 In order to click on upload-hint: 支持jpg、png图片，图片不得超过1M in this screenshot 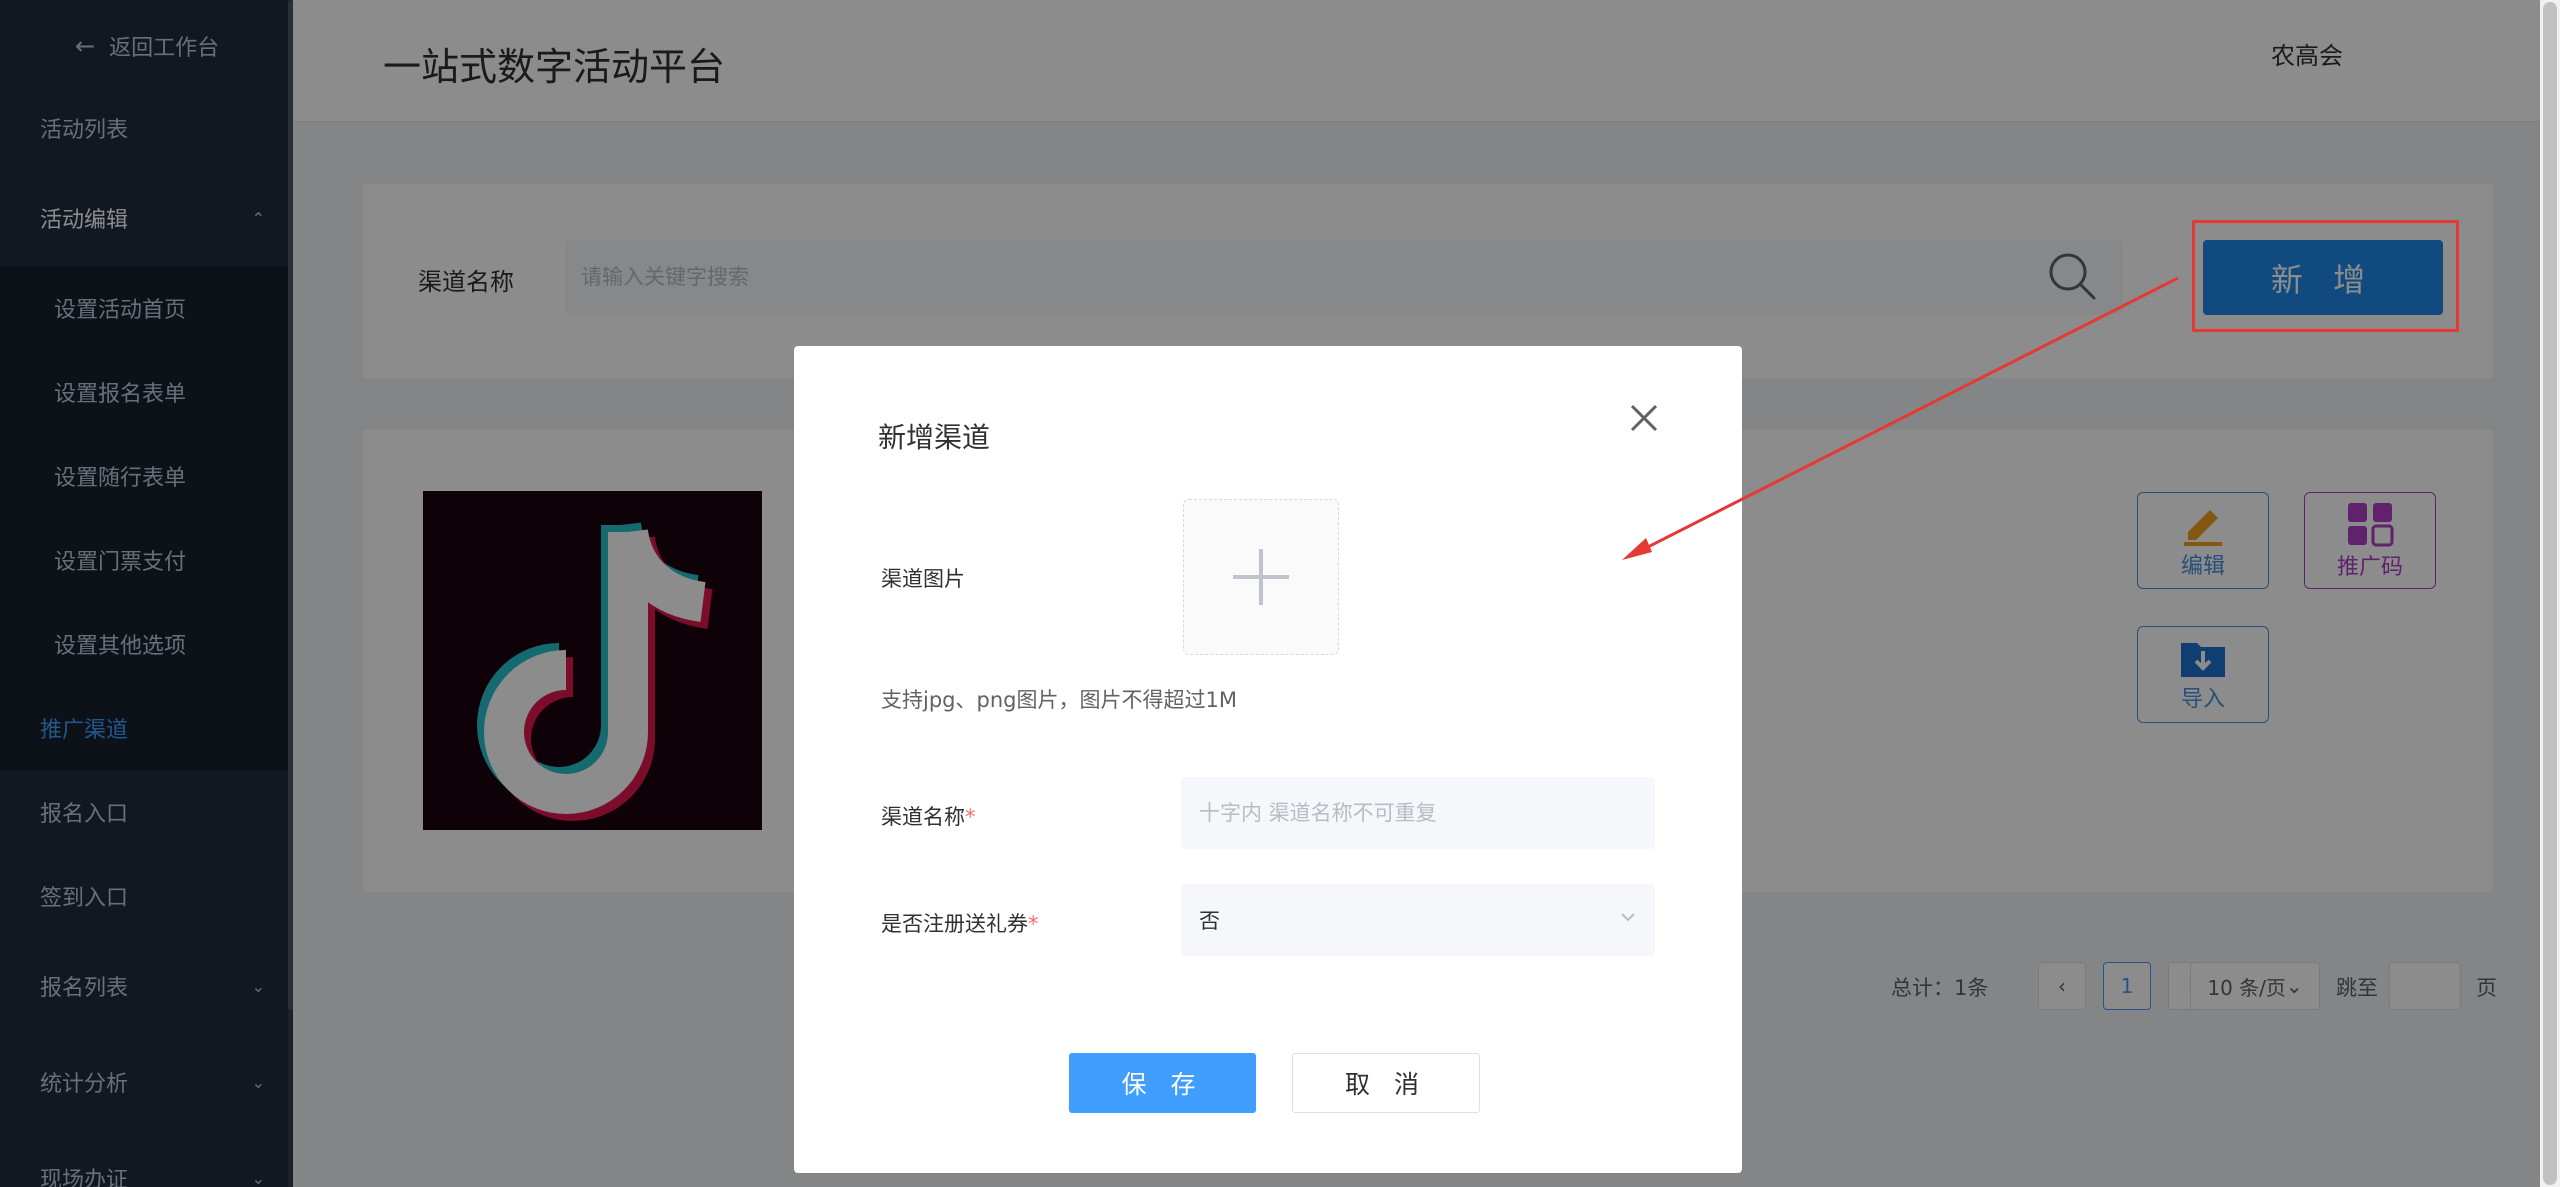, I will do `click(1059, 700)`.